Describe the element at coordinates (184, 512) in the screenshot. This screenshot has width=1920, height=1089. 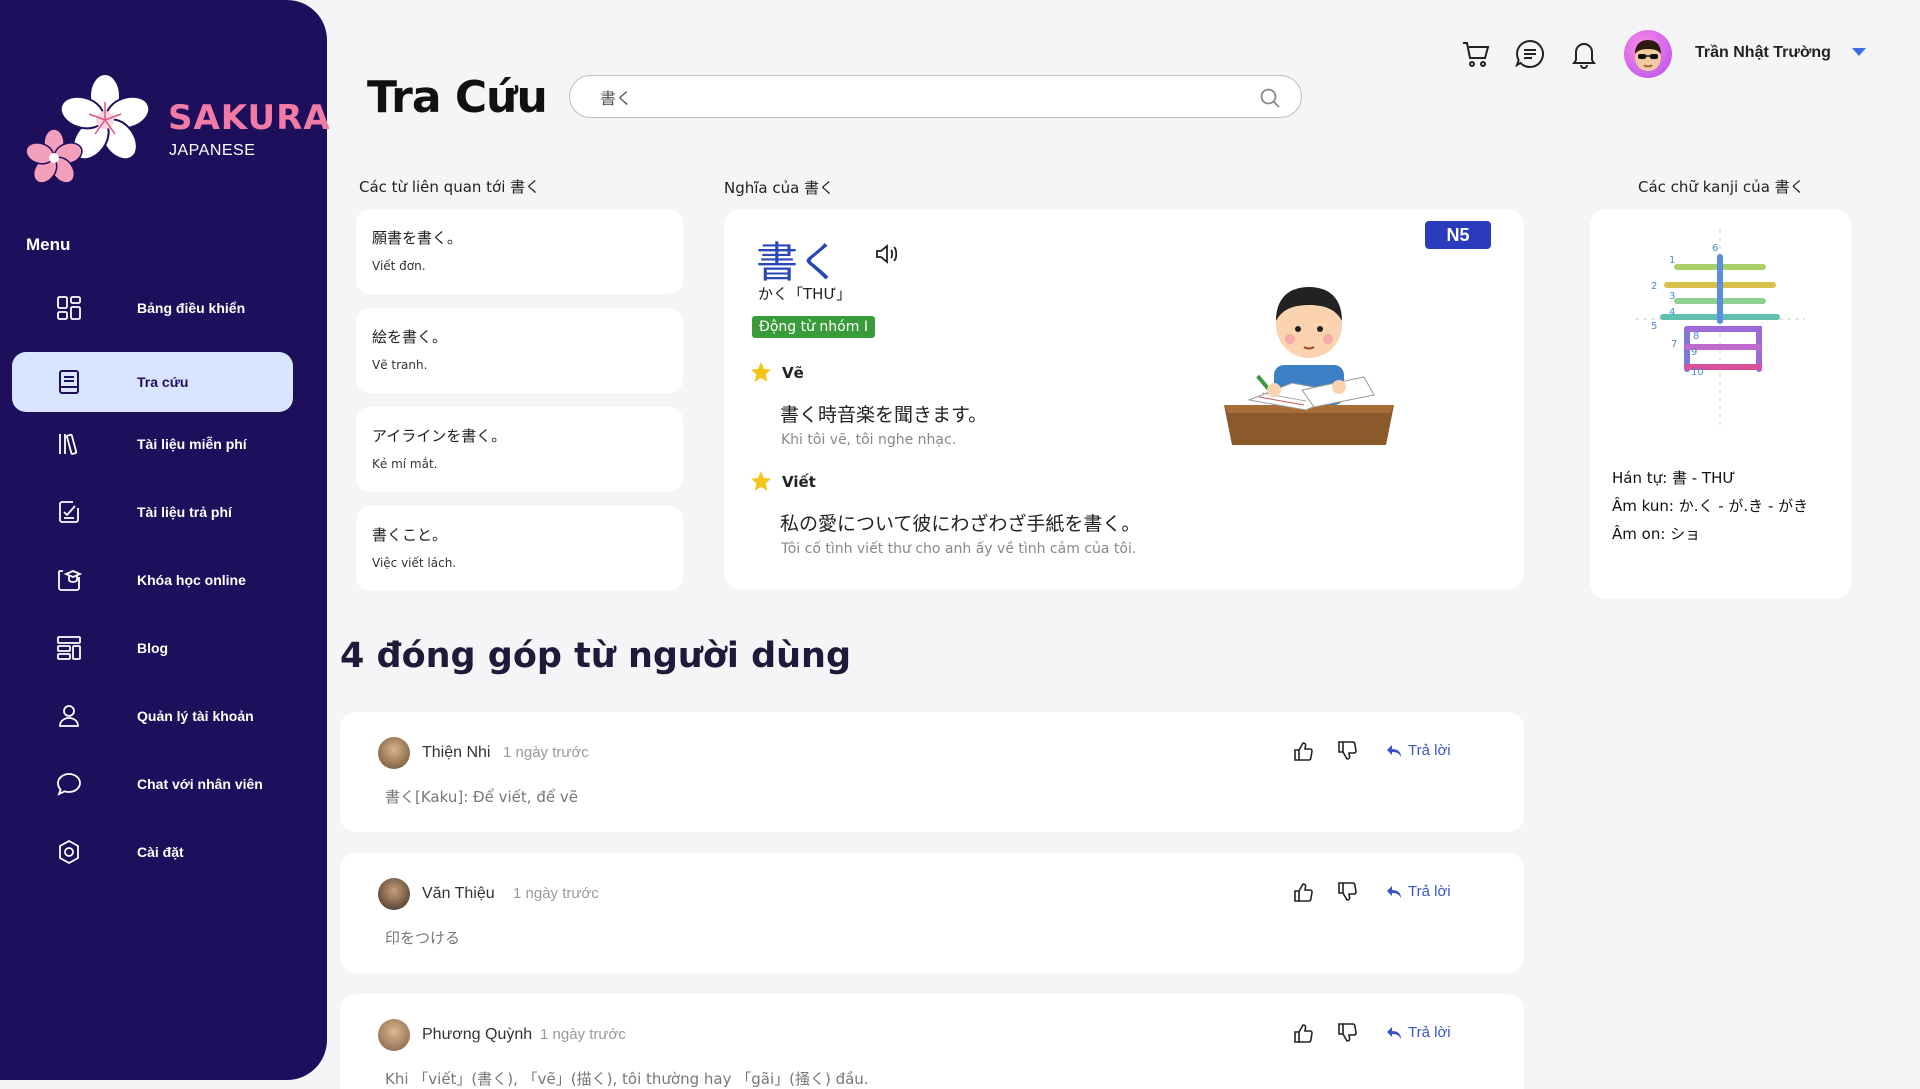
I see `sidebar-item-label: Tài liệu trả phí` at that location.